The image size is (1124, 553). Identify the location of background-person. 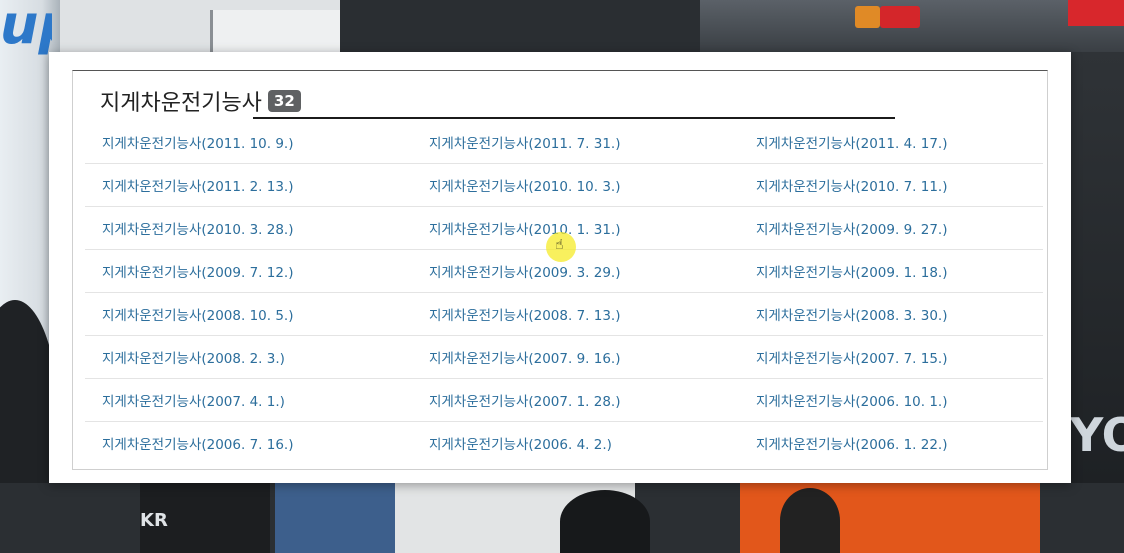
(335, 518).